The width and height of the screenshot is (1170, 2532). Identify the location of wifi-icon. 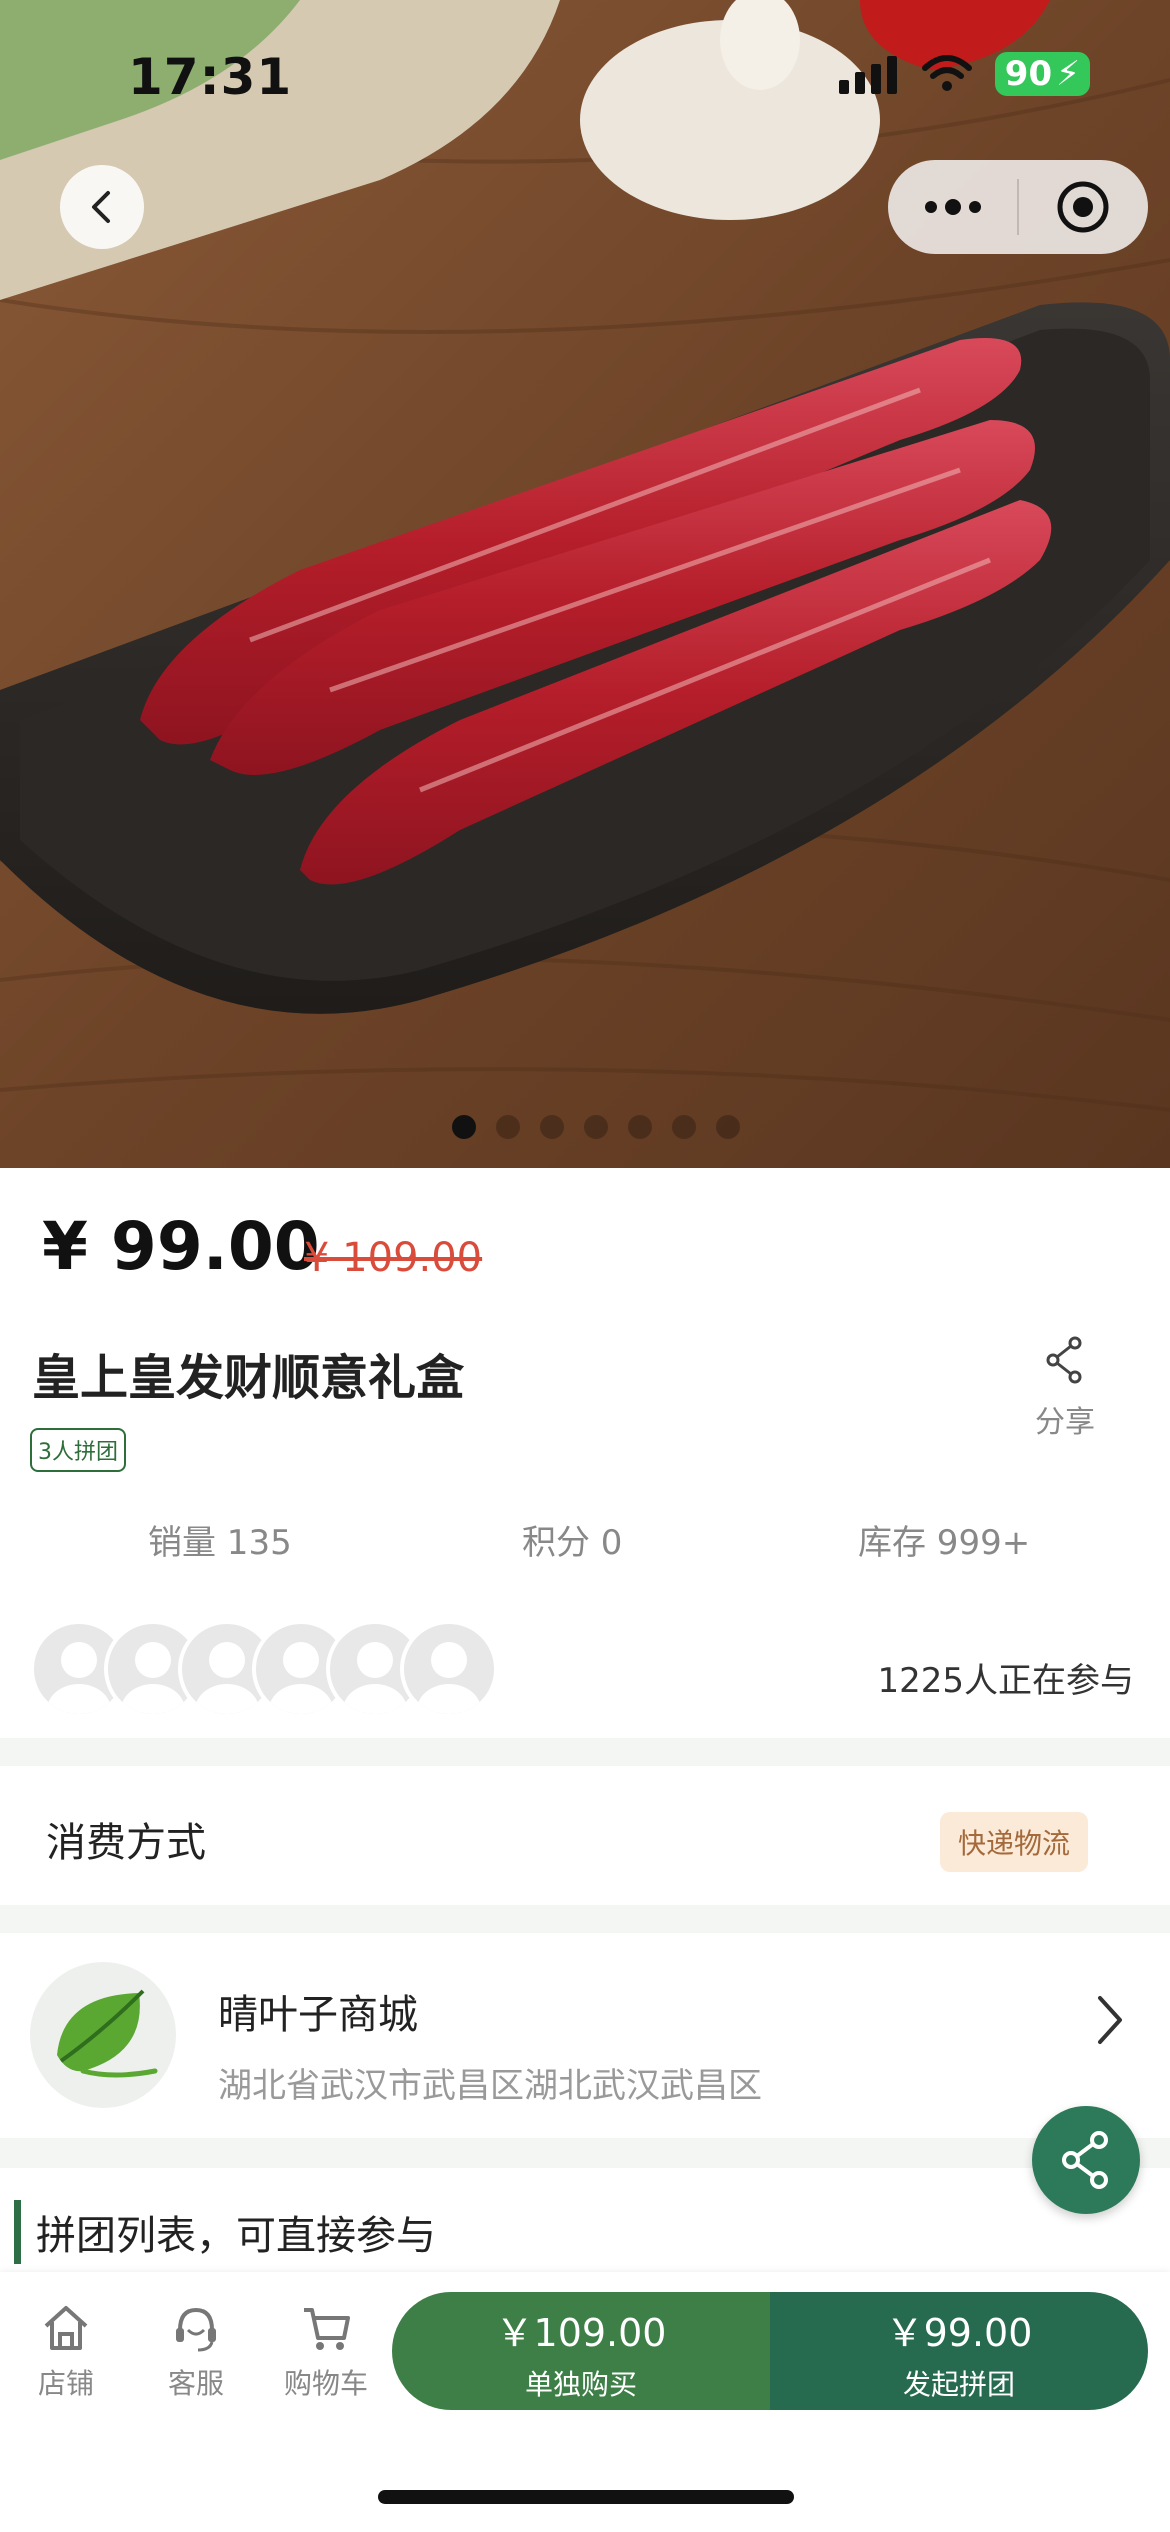
(946, 73).